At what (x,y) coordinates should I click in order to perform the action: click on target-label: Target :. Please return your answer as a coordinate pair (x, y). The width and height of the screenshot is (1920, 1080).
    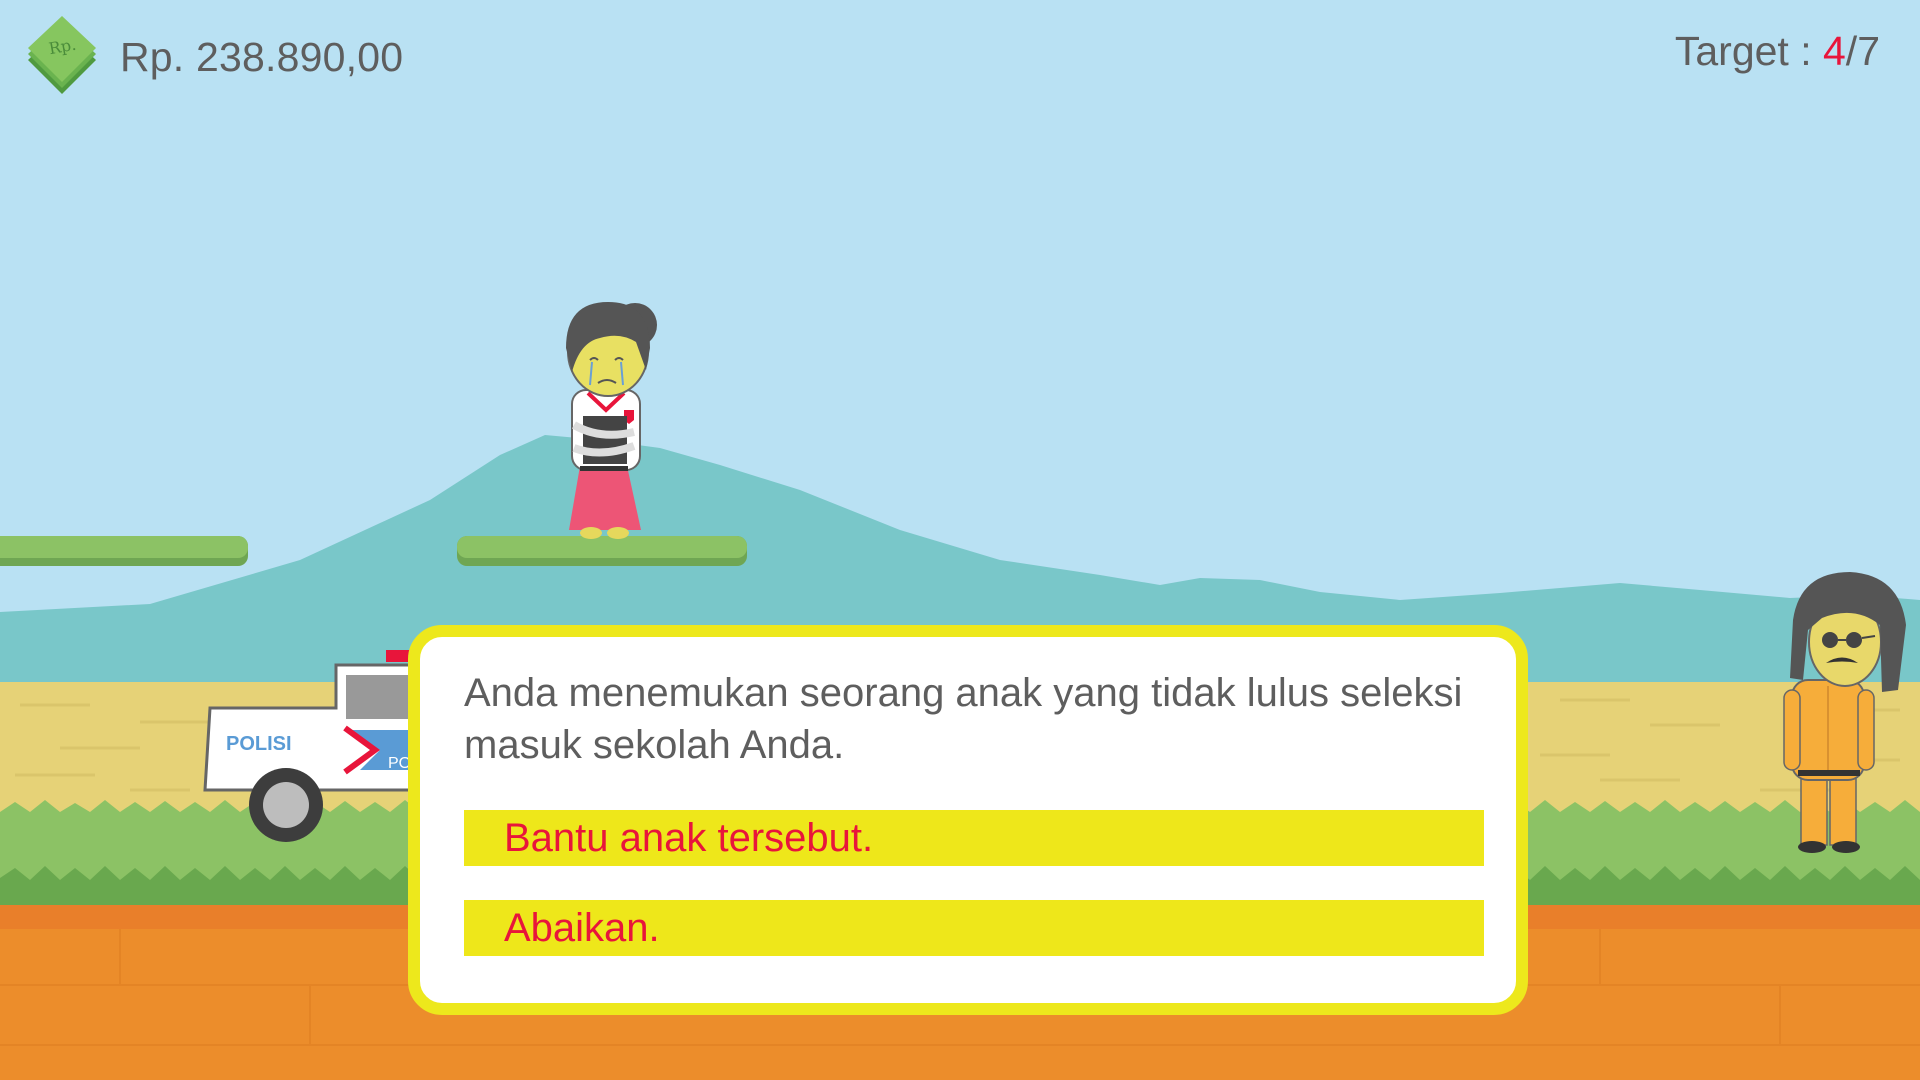
    Looking at the image, I should click on (1748, 51).